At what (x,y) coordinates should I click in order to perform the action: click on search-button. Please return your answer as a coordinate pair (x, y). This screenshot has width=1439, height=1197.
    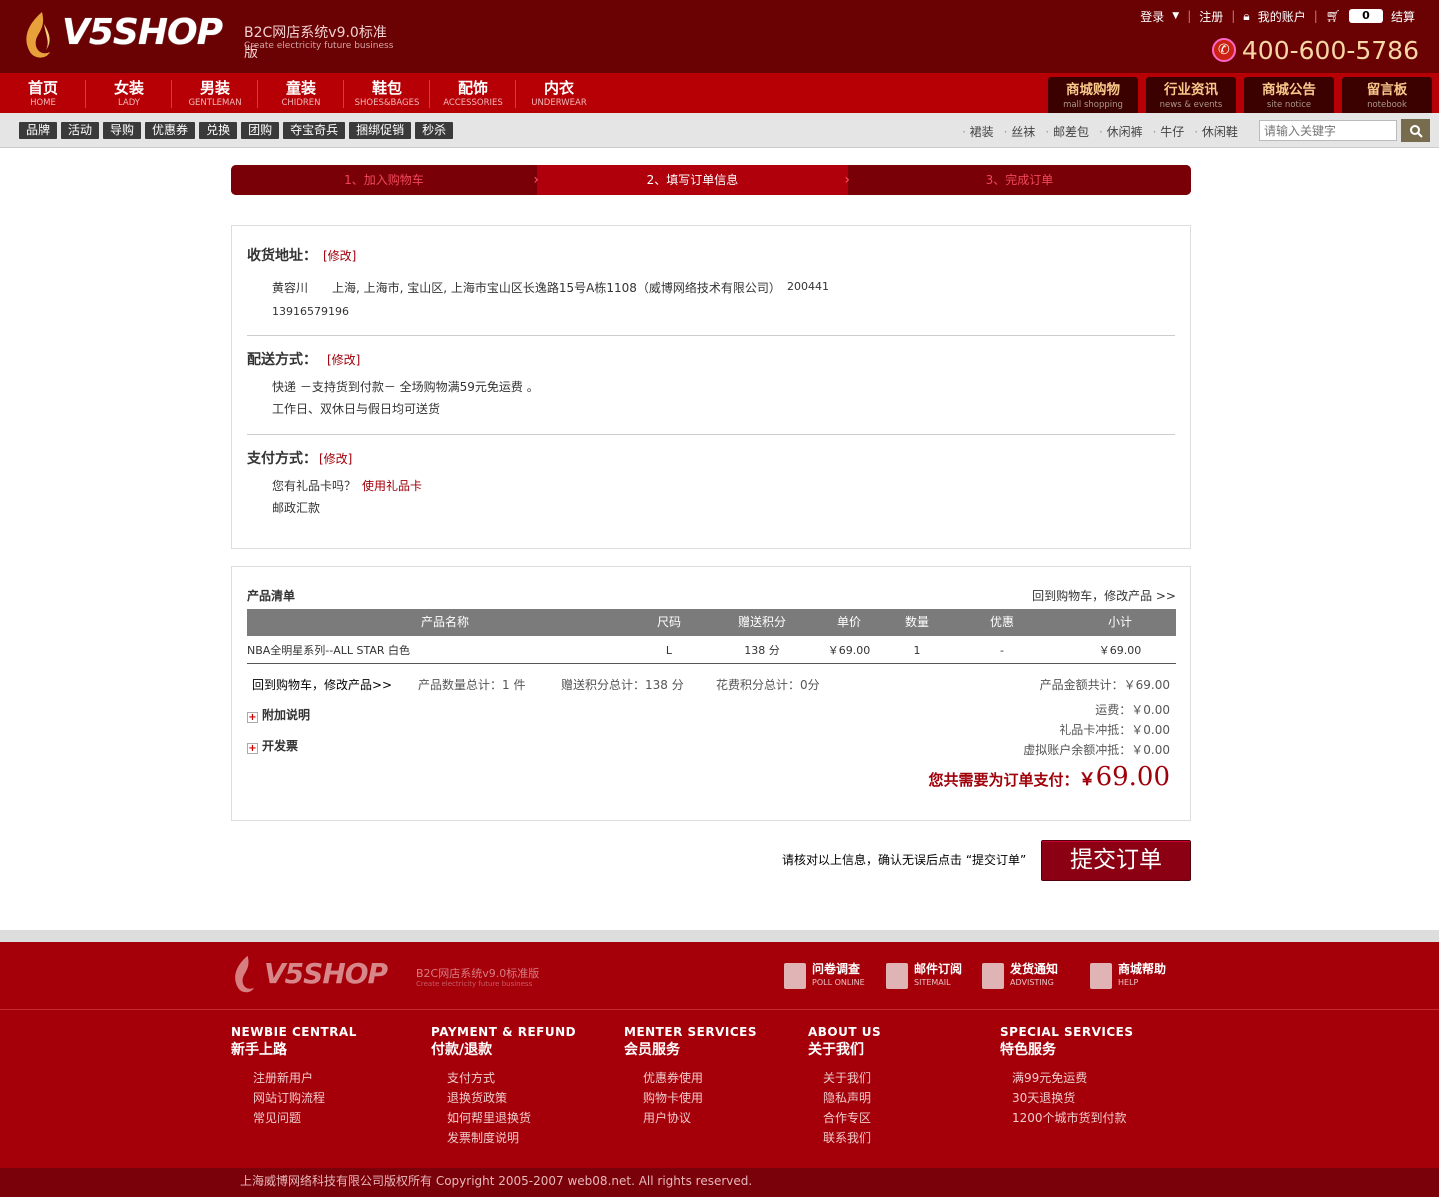
    Looking at the image, I should click on (1415, 130).